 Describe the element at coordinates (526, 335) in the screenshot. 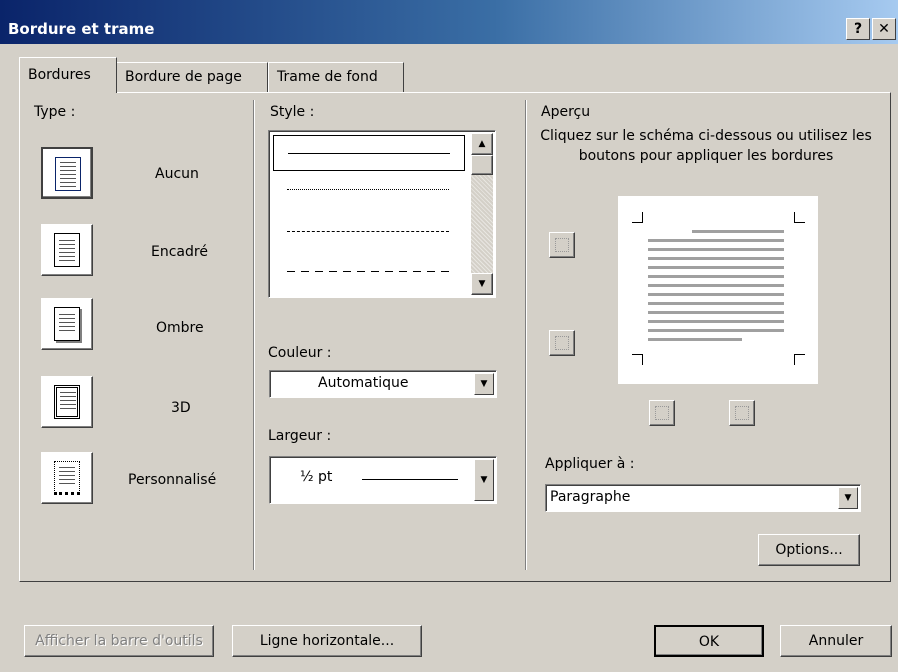

I see `separator-right` at that location.